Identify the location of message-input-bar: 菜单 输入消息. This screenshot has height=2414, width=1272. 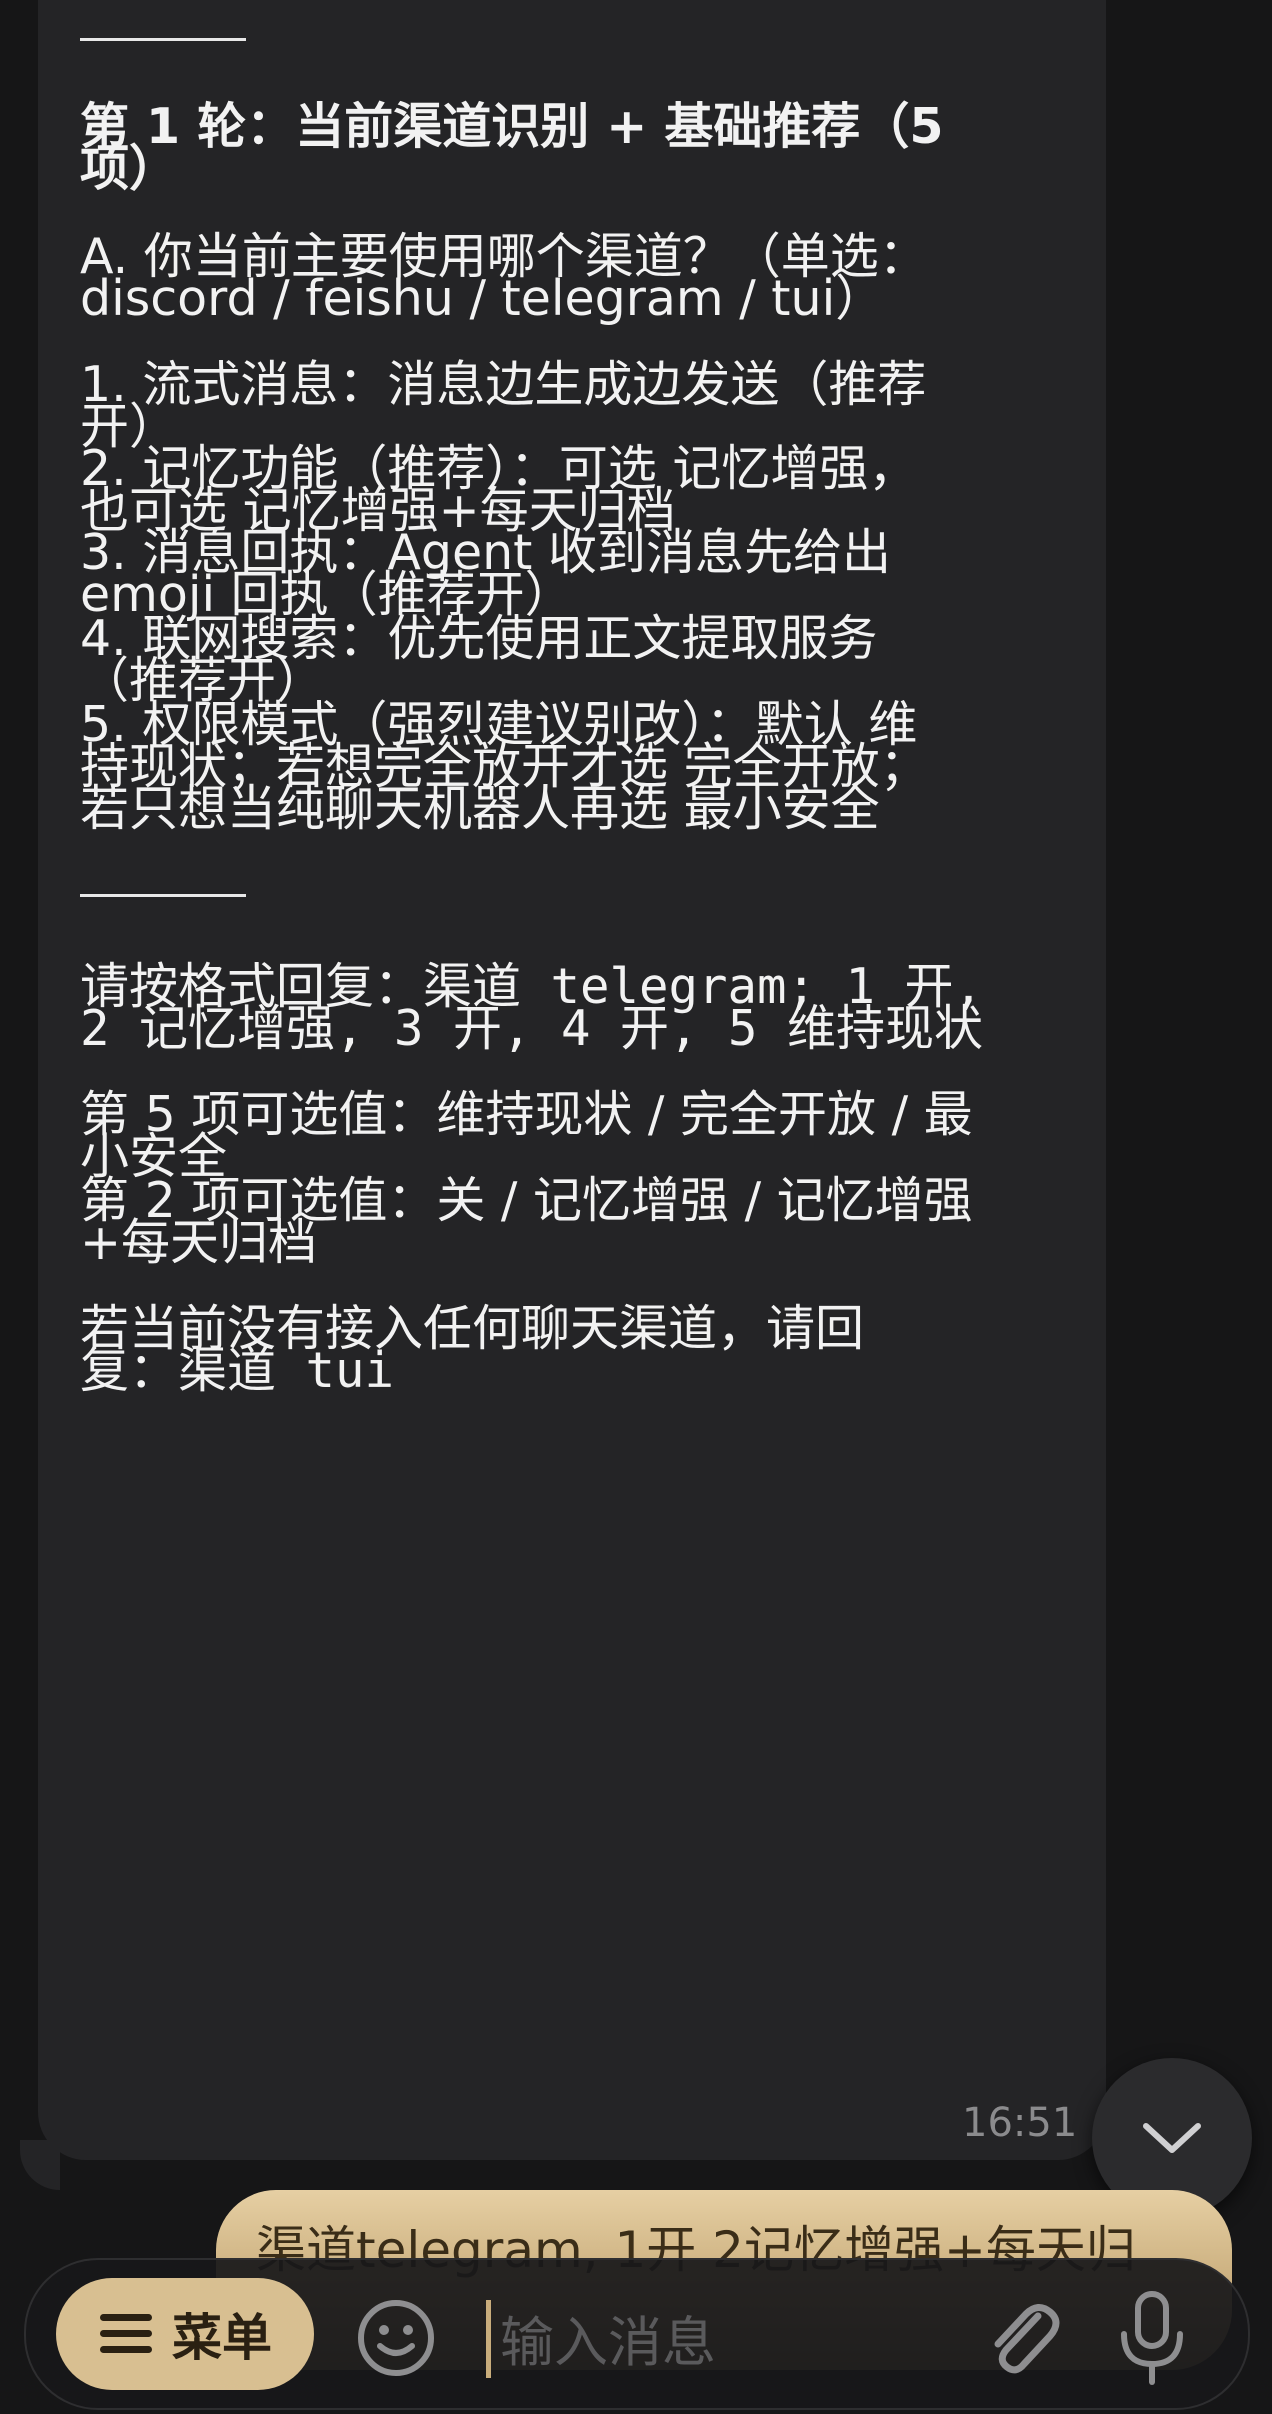
(637, 2334).